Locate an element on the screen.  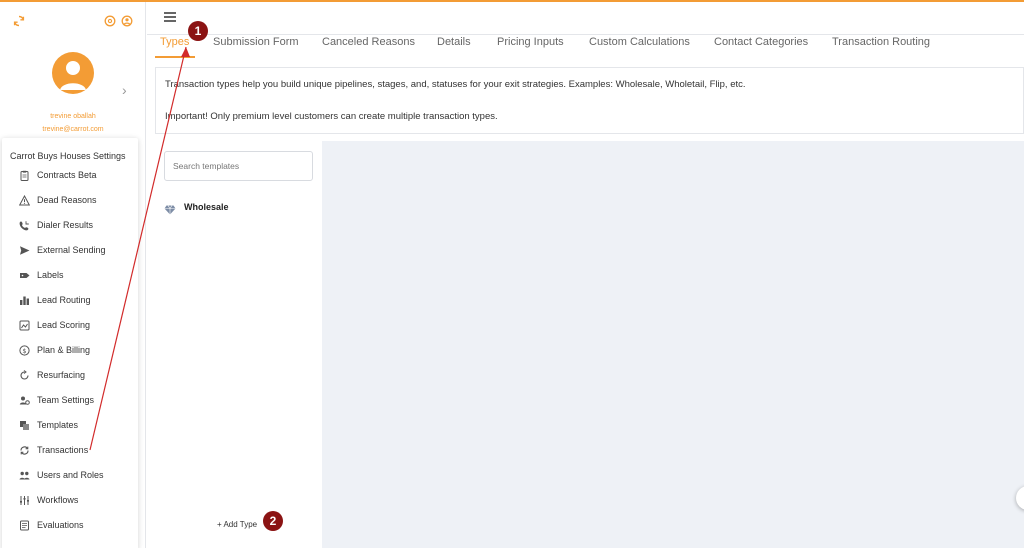
active-tab-indicator is located at coordinates (175, 57).